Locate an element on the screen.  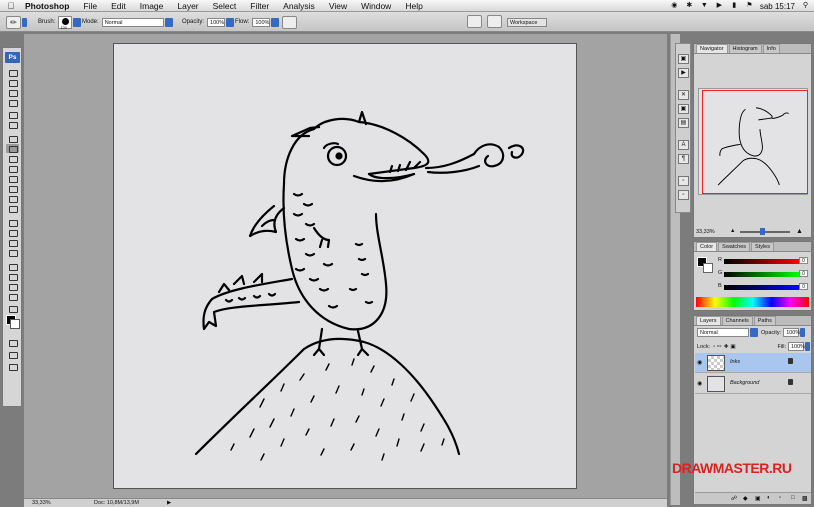
tool-presets-palette-icon: ▶ is located at coordinates (683, 73).